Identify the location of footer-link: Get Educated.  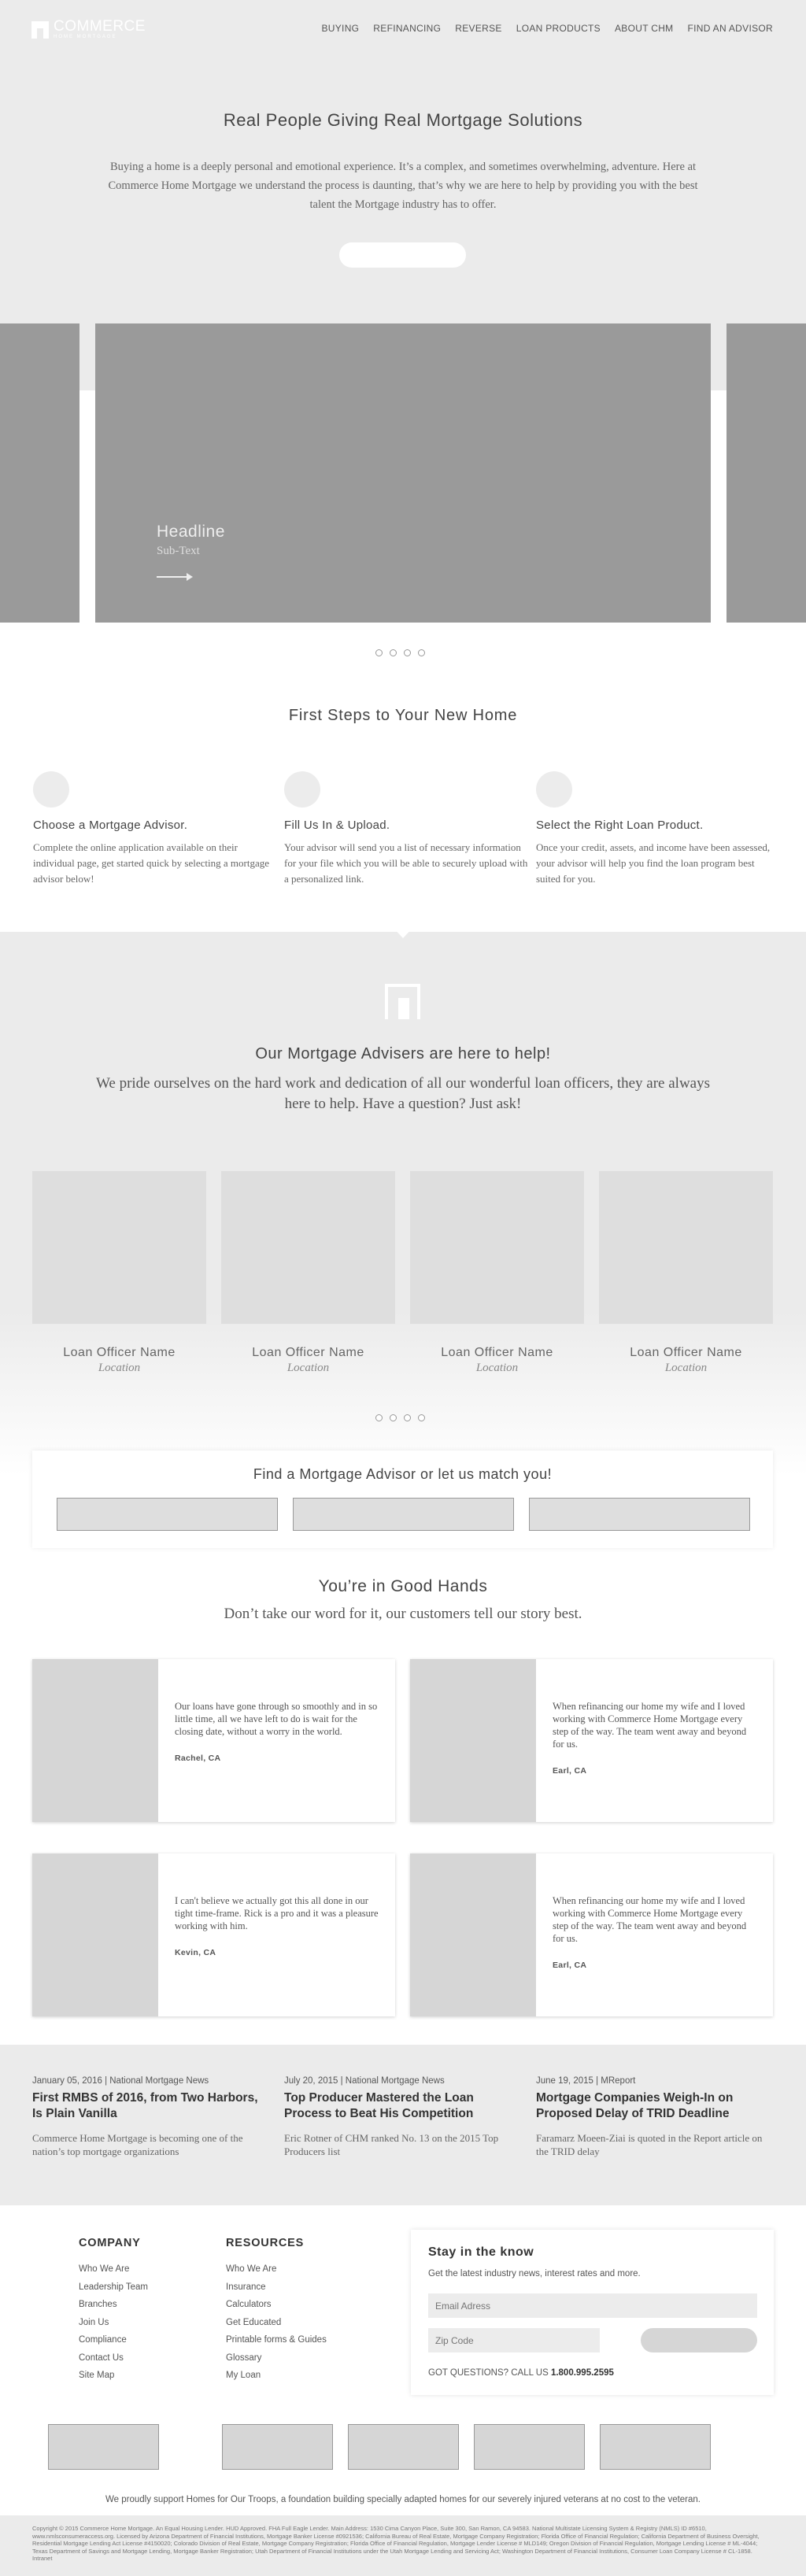
(276, 2323).